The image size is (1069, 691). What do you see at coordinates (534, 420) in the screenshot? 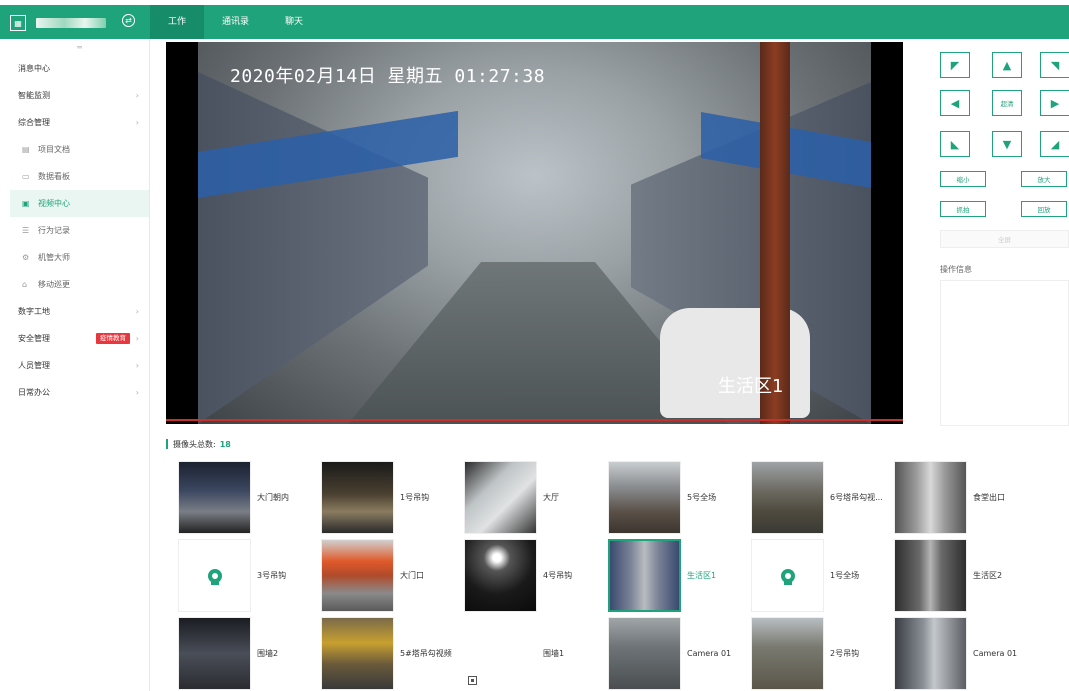
I see `video-progress-line` at bounding box center [534, 420].